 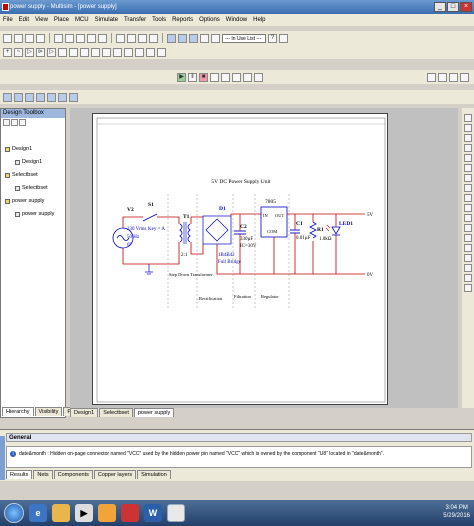 What do you see at coordinates (468, 208) in the screenshot?
I see `logic-converter-icon` at bounding box center [468, 208].